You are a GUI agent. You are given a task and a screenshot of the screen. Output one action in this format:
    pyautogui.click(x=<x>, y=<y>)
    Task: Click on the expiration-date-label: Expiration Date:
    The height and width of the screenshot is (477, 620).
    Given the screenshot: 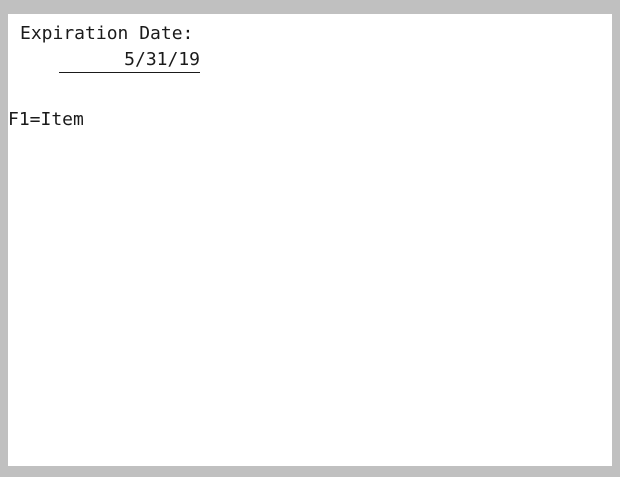 What is the action you would take?
    pyautogui.click(x=107, y=33)
    